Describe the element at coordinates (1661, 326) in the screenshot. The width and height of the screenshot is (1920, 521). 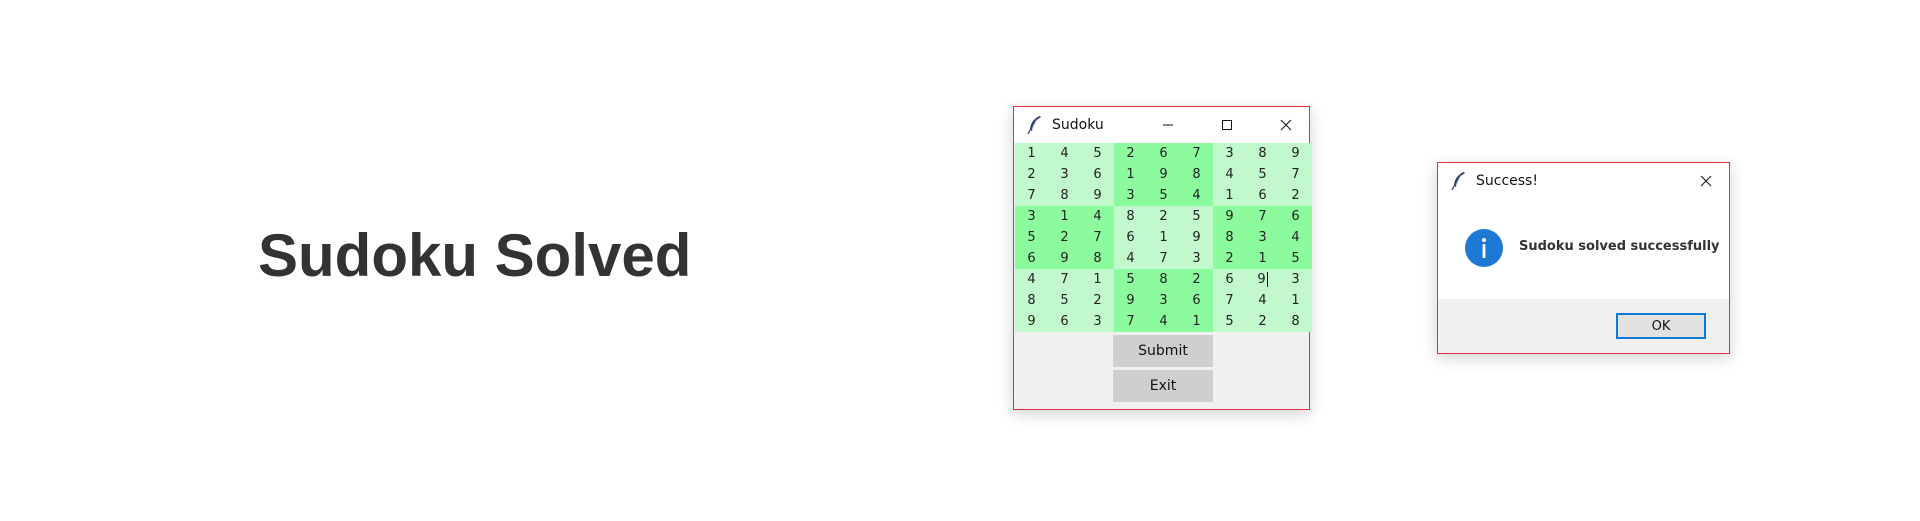
I see `ok-button: OK` at that location.